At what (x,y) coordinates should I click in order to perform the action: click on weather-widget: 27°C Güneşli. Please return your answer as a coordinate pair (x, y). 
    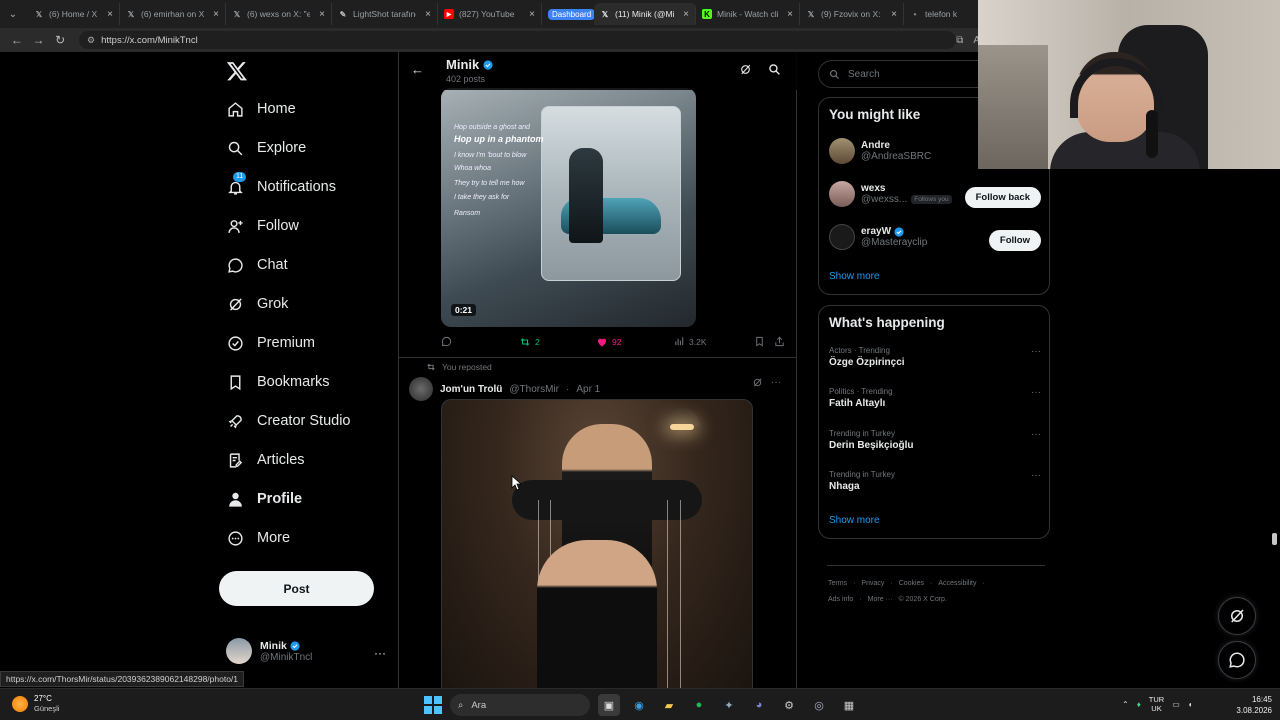
    Looking at the image, I should click on (35, 704).